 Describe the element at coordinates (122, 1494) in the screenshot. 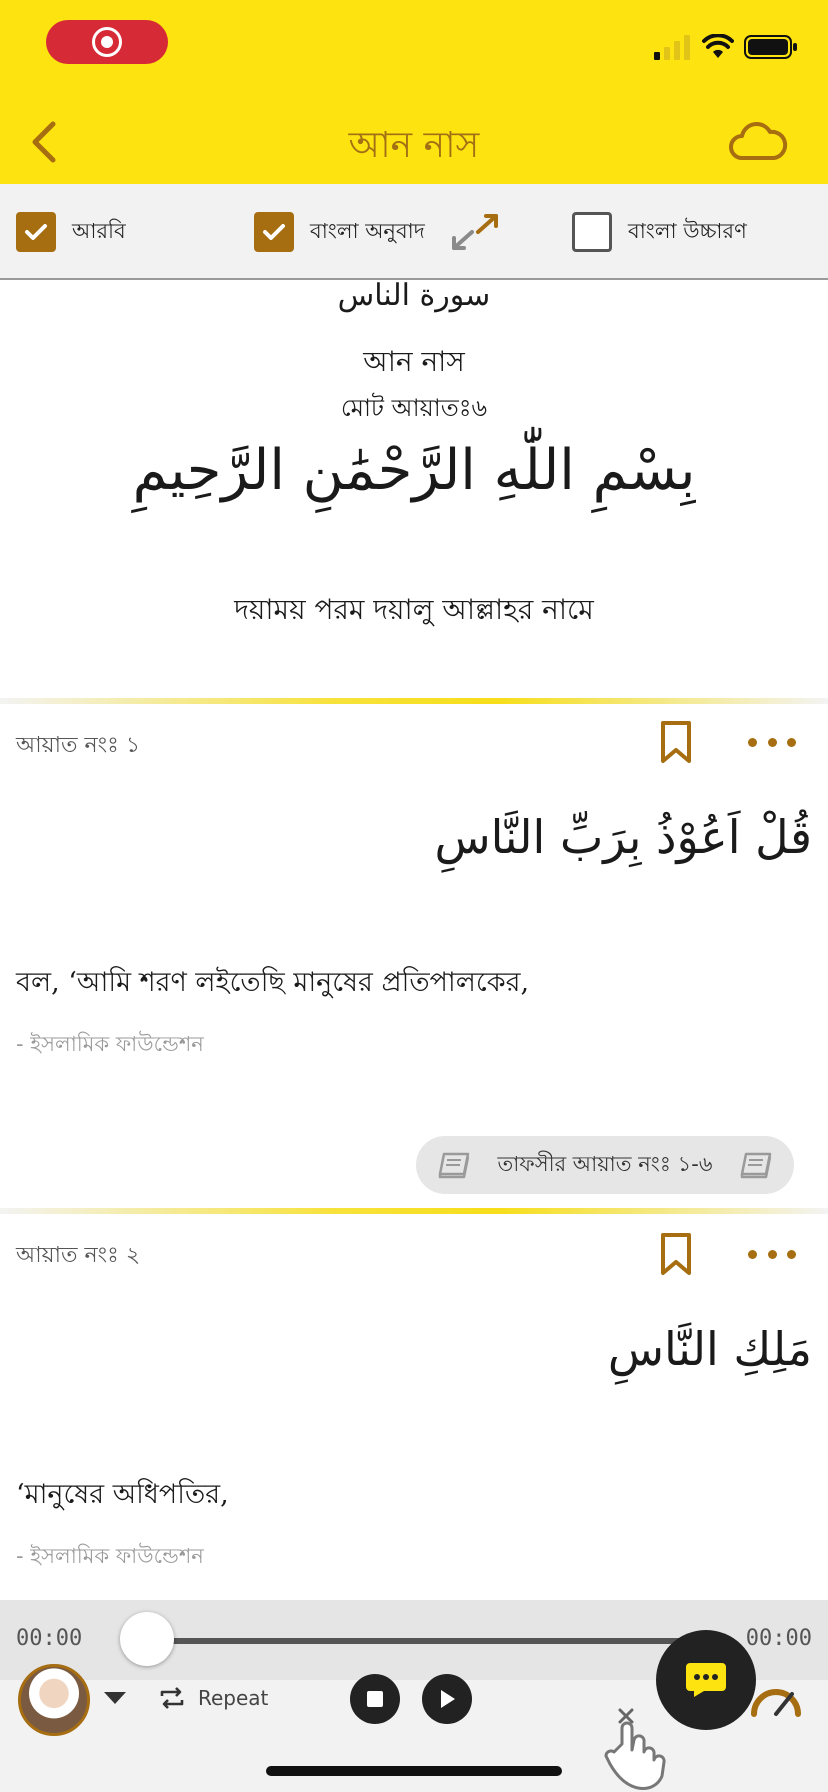

I see `ayah-translation: ‘মানুষের অধিপতির,` at that location.